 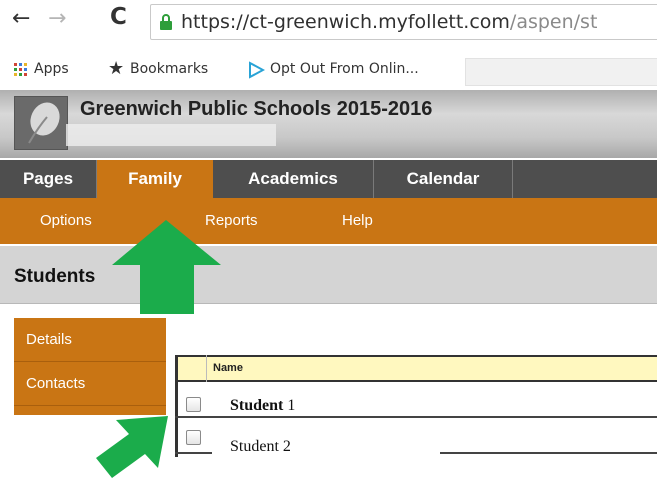 What do you see at coordinates (416, 368) in the screenshot?
I see `table-header` at bounding box center [416, 368].